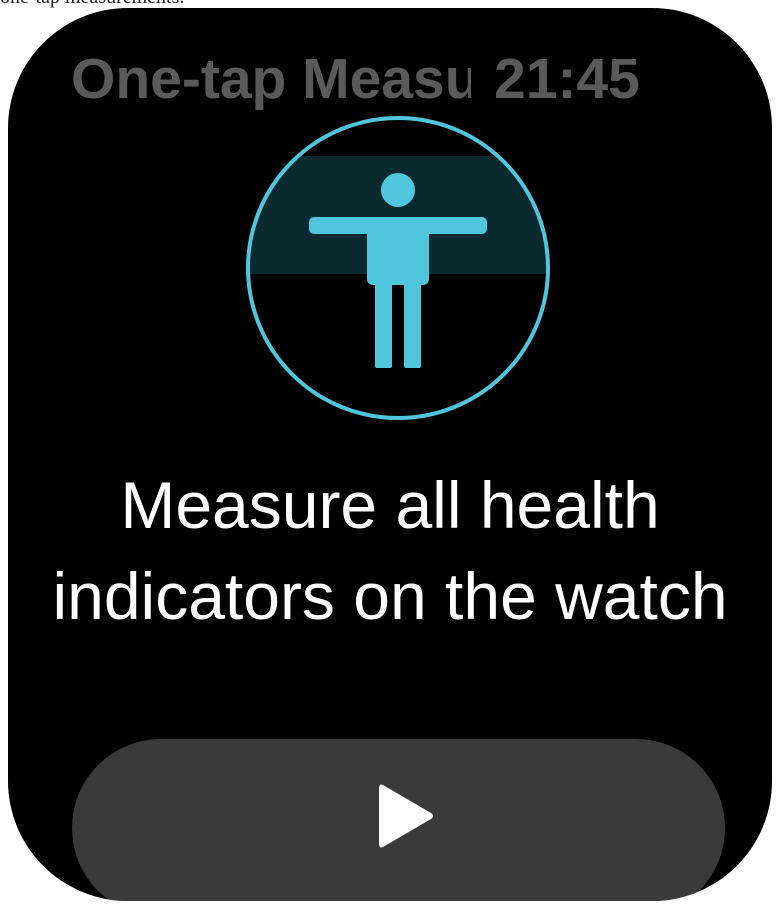  What do you see at coordinates (407, 816) in the screenshot?
I see `play-icon` at bounding box center [407, 816].